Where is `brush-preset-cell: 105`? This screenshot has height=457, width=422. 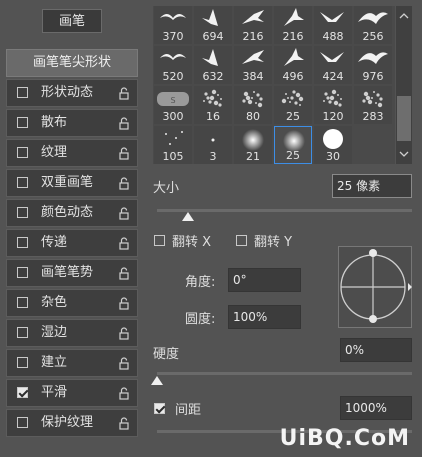
brush-preset-cell: 105 is located at coordinates (173, 145).